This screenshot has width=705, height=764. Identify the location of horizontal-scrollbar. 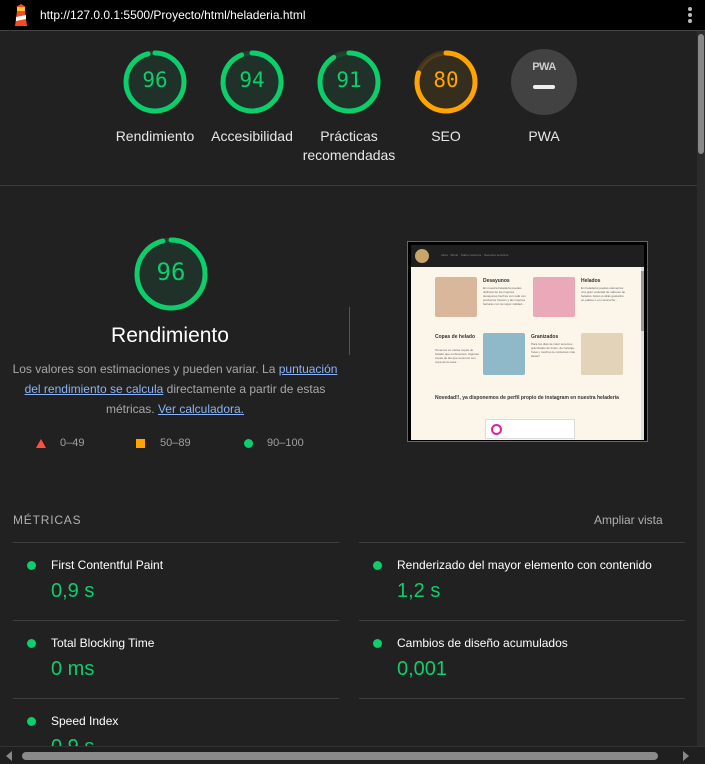
(352, 755).